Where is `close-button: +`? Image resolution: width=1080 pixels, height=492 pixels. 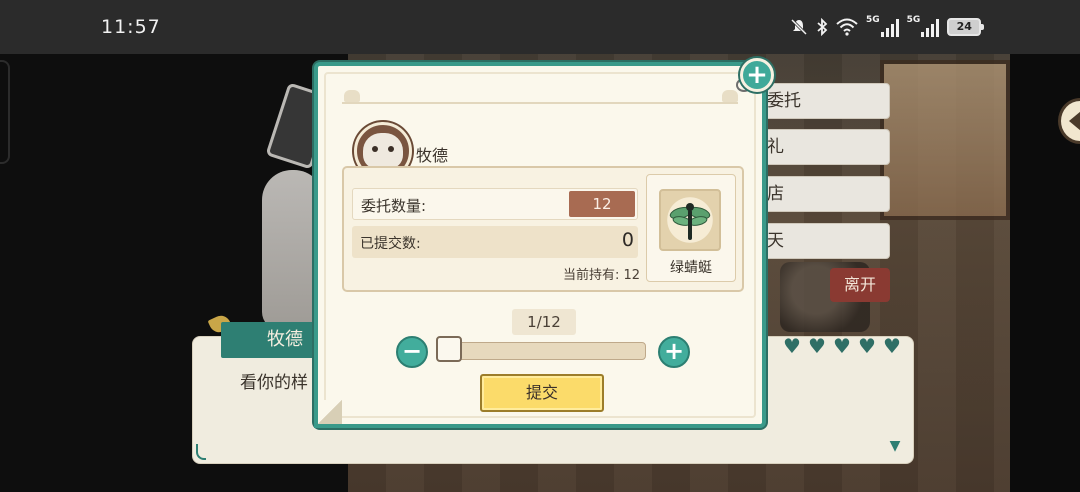 close-button: + is located at coordinates (757, 75).